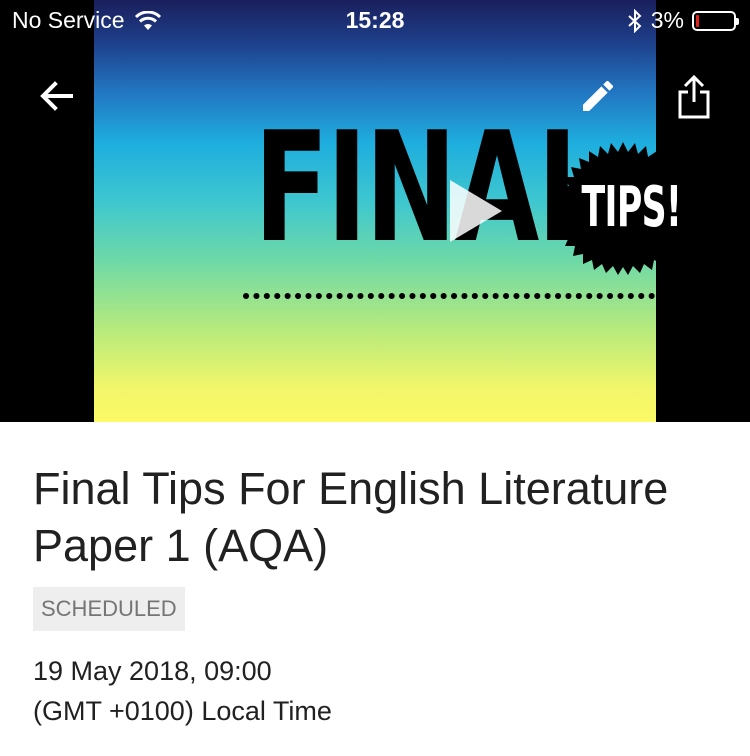 The image size is (750, 756). I want to click on back-arrow-icon, so click(56, 96).